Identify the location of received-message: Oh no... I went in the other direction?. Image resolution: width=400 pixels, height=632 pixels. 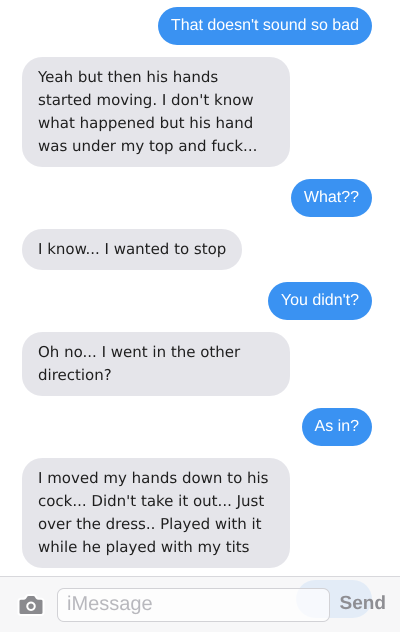
(156, 364).